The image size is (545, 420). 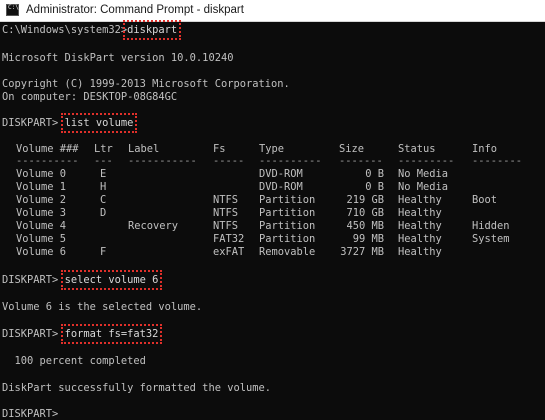 What do you see at coordinates (111, 280) in the screenshot?
I see `command-select-volume: select volume 6` at bounding box center [111, 280].